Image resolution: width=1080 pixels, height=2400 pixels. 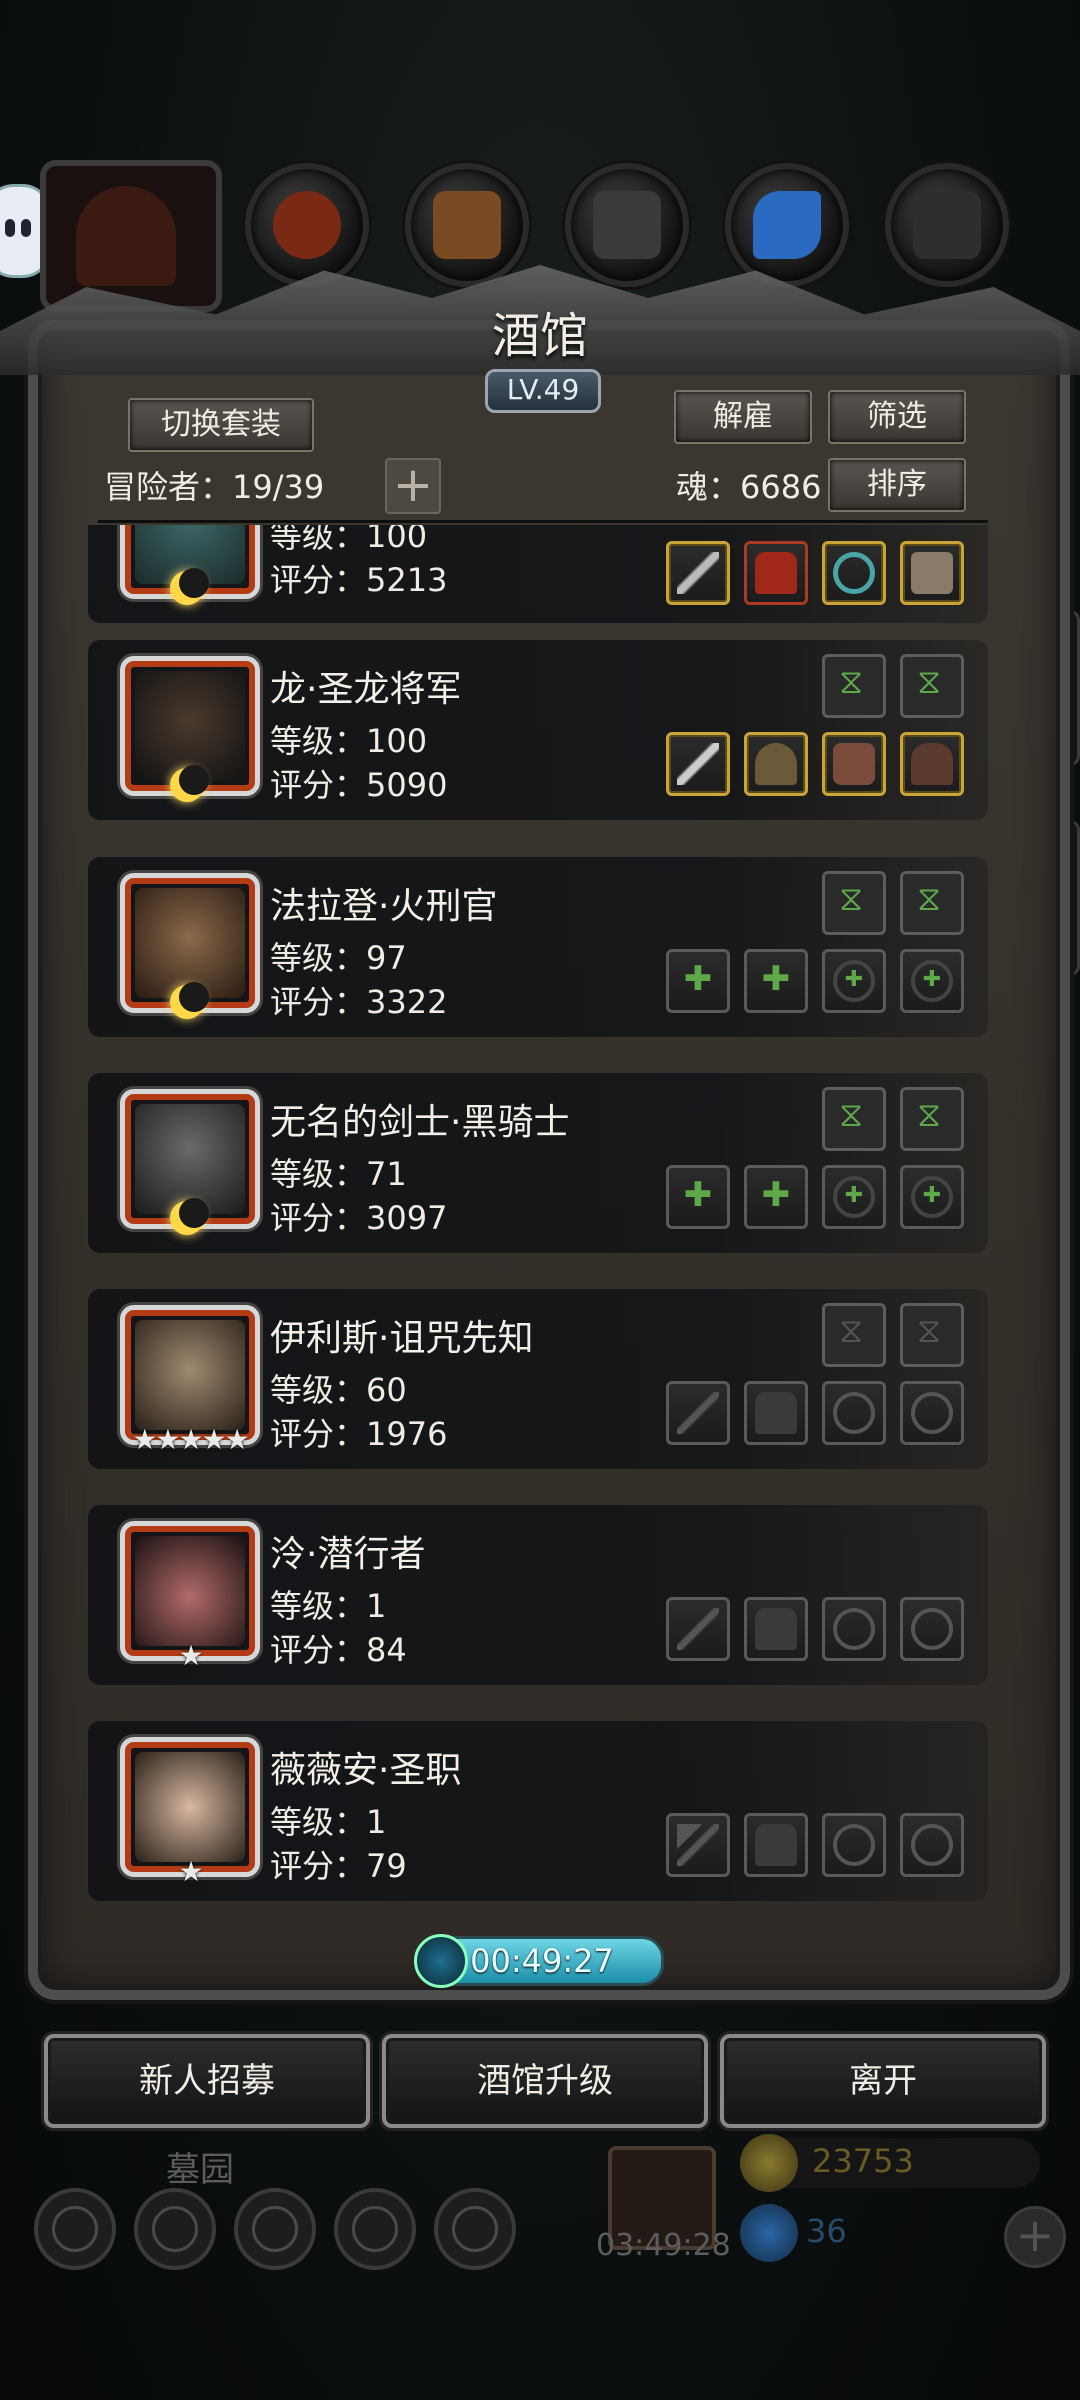 What do you see at coordinates (698, 1629) in the screenshot?
I see `dagger-slot-icon` at bounding box center [698, 1629].